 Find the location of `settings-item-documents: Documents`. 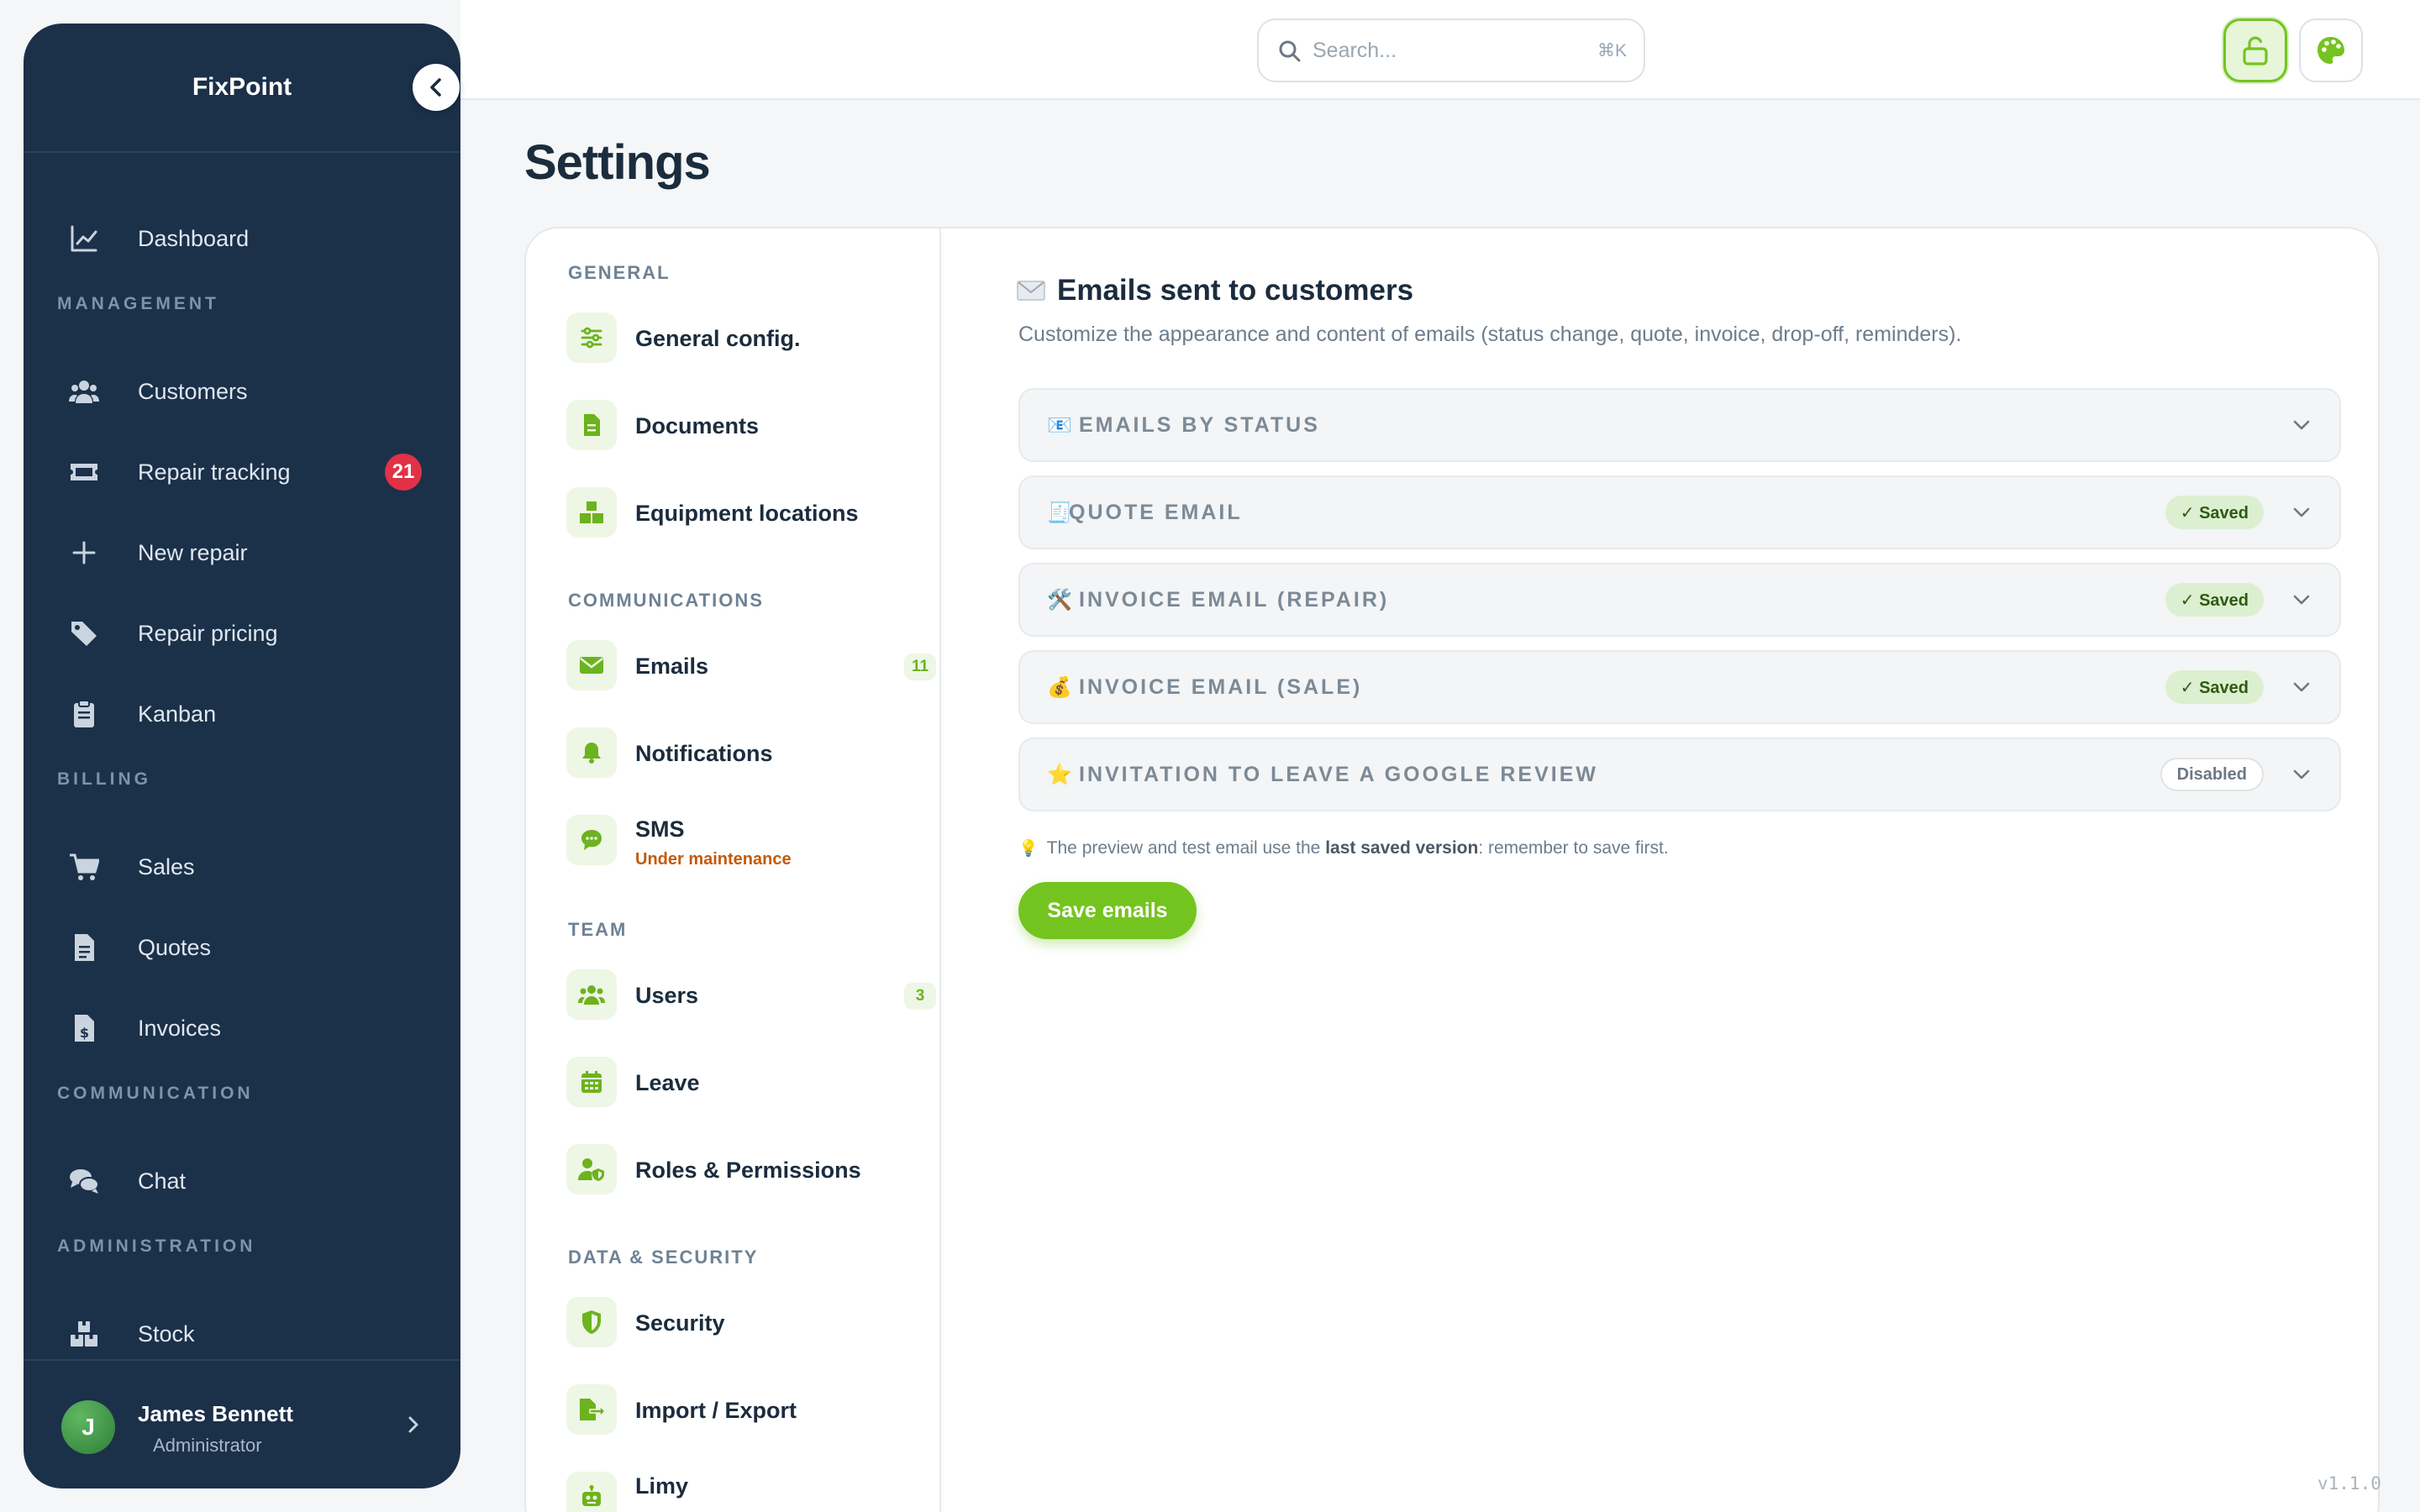

settings-item-documents: Documents is located at coordinates (742, 427).